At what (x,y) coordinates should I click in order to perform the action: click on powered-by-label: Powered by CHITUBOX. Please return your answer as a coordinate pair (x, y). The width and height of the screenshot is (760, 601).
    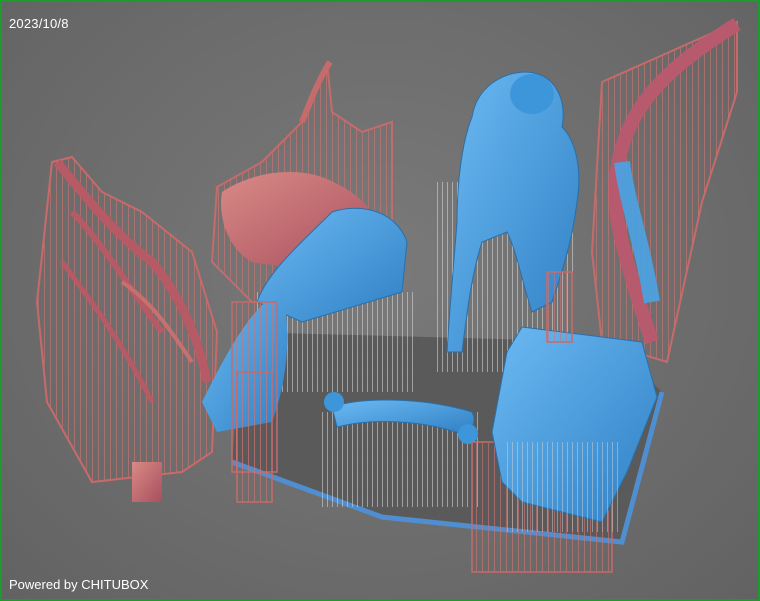
    Looking at the image, I should click on (79, 584).